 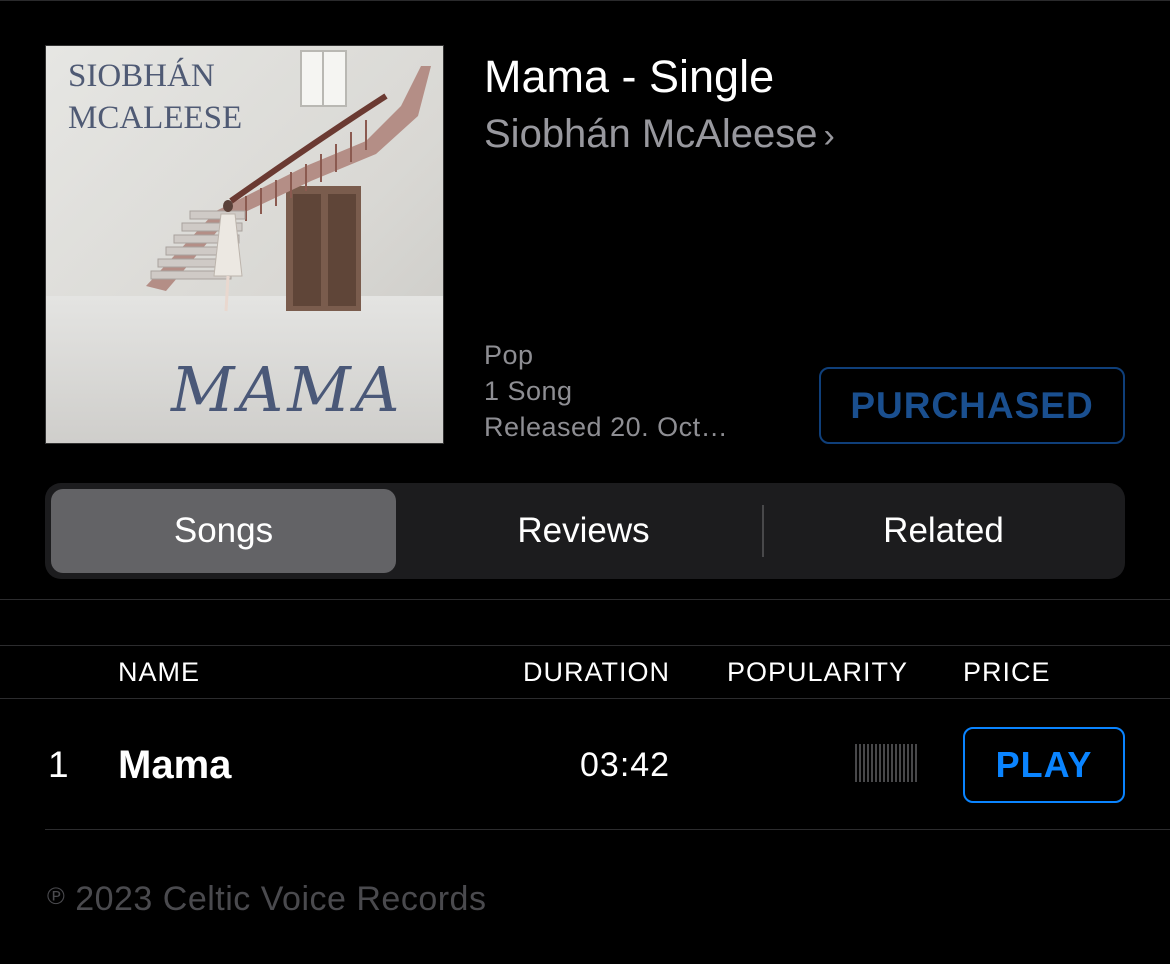 What do you see at coordinates (607, 829) in the screenshot?
I see `row-divider` at bounding box center [607, 829].